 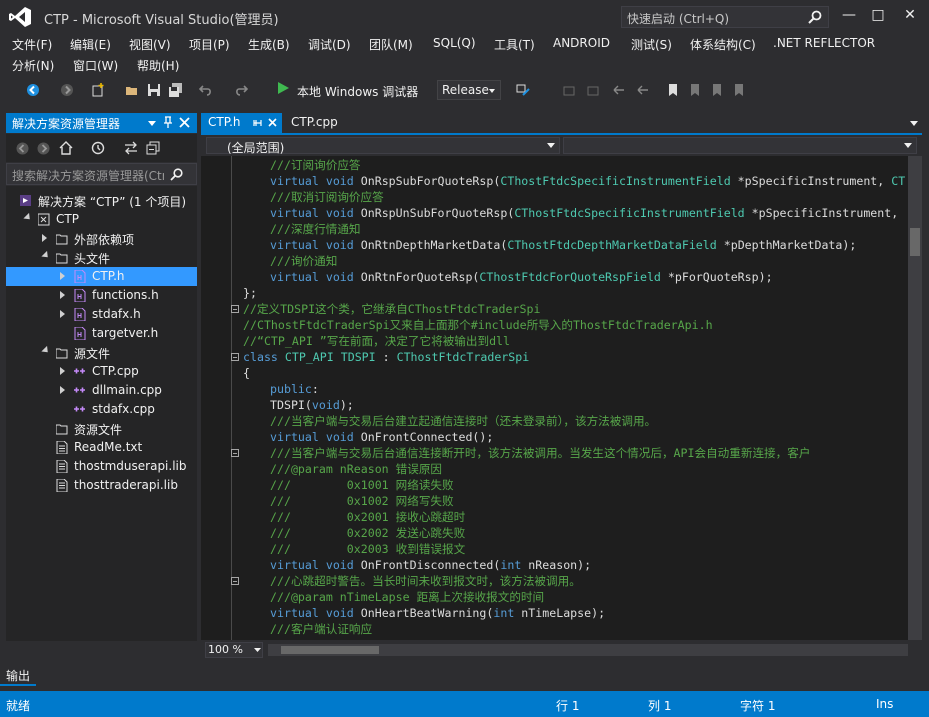 I want to click on tree-item: CTP.cpp, so click(x=101, y=371).